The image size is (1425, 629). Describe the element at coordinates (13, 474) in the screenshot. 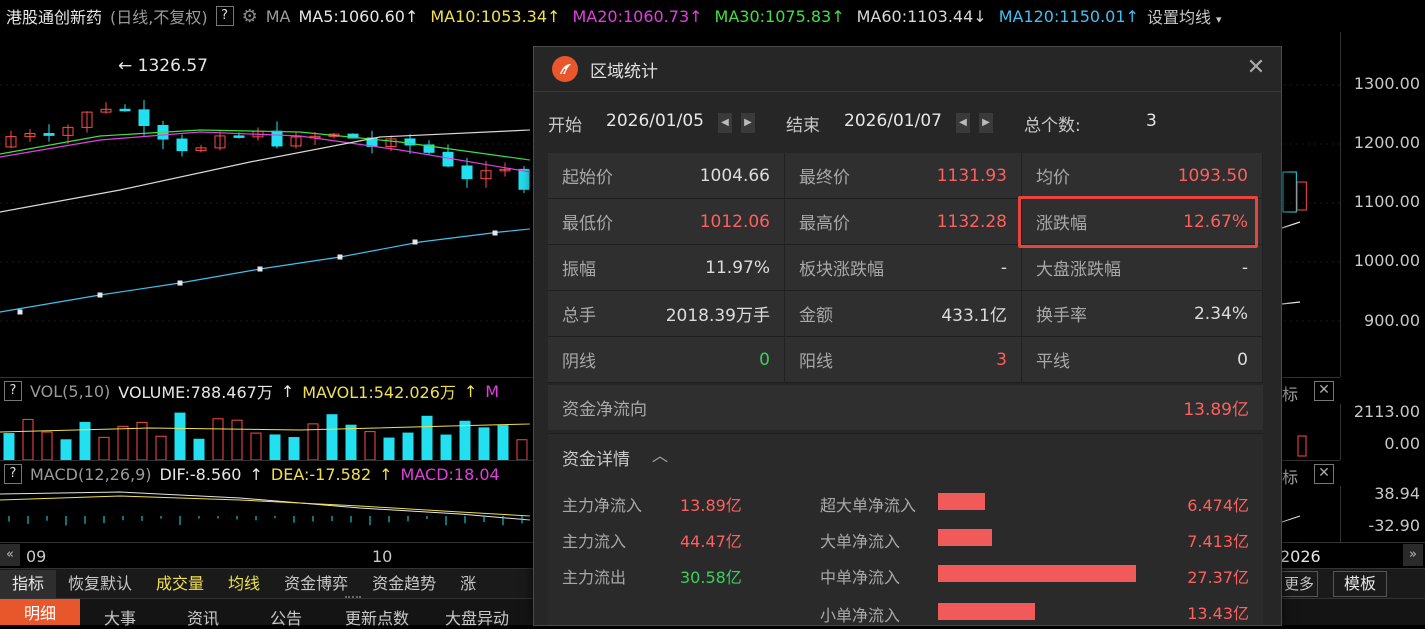

I see `macd-help-button: ?` at that location.